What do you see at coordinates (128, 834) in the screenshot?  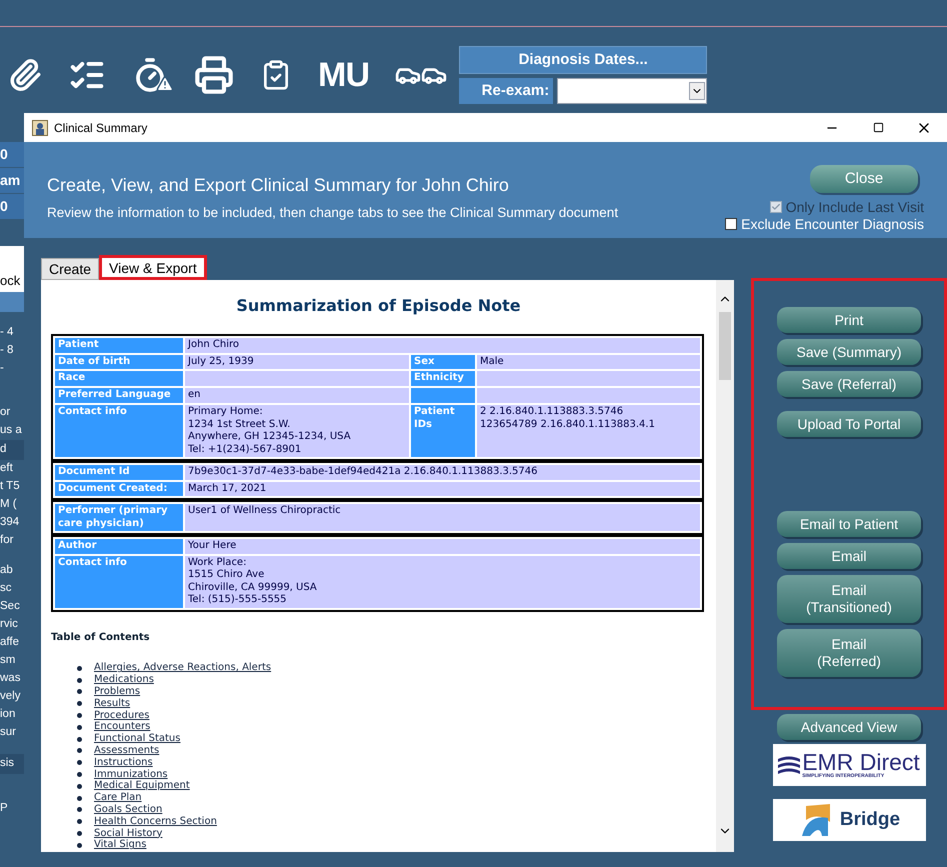 I see `toc-link: Social History` at bounding box center [128, 834].